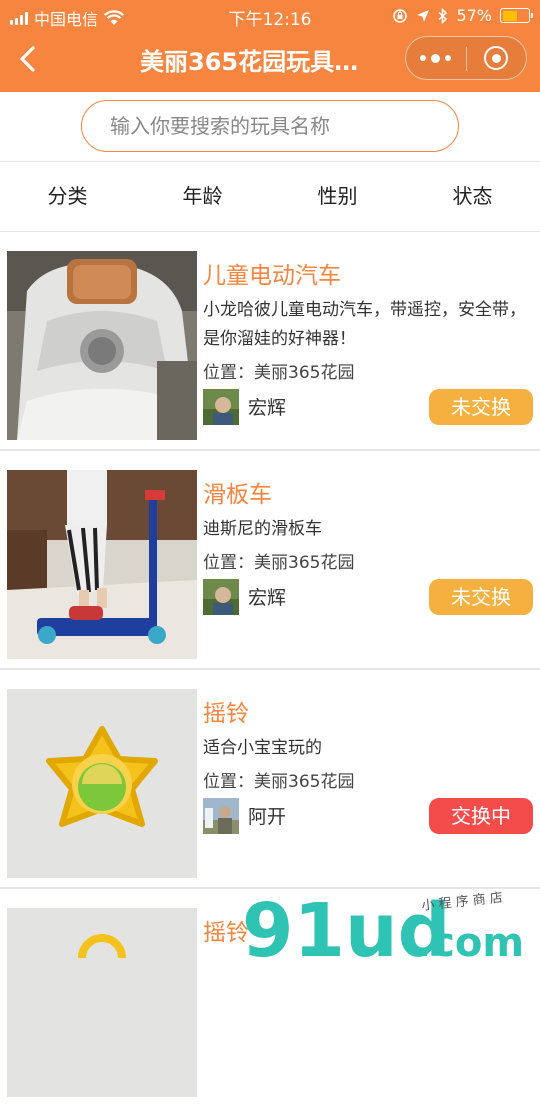 The height and width of the screenshot is (1108, 540). What do you see at coordinates (443, 15) in the screenshot?
I see `bluetooth-icon` at bounding box center [443, 15].